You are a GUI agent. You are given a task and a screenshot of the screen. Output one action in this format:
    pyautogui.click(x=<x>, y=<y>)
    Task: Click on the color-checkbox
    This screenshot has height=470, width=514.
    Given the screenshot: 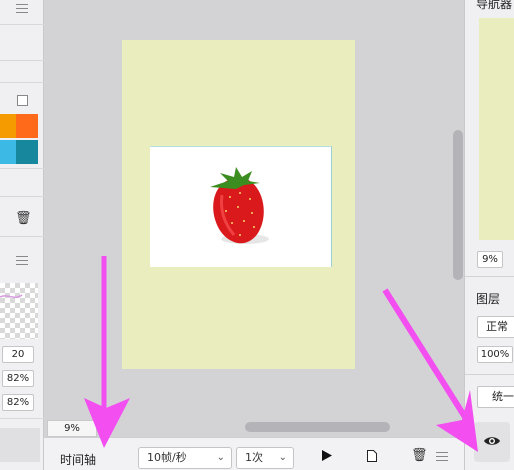 What is the action you would take?
    pyautogui.click(x=22, y=100)
    